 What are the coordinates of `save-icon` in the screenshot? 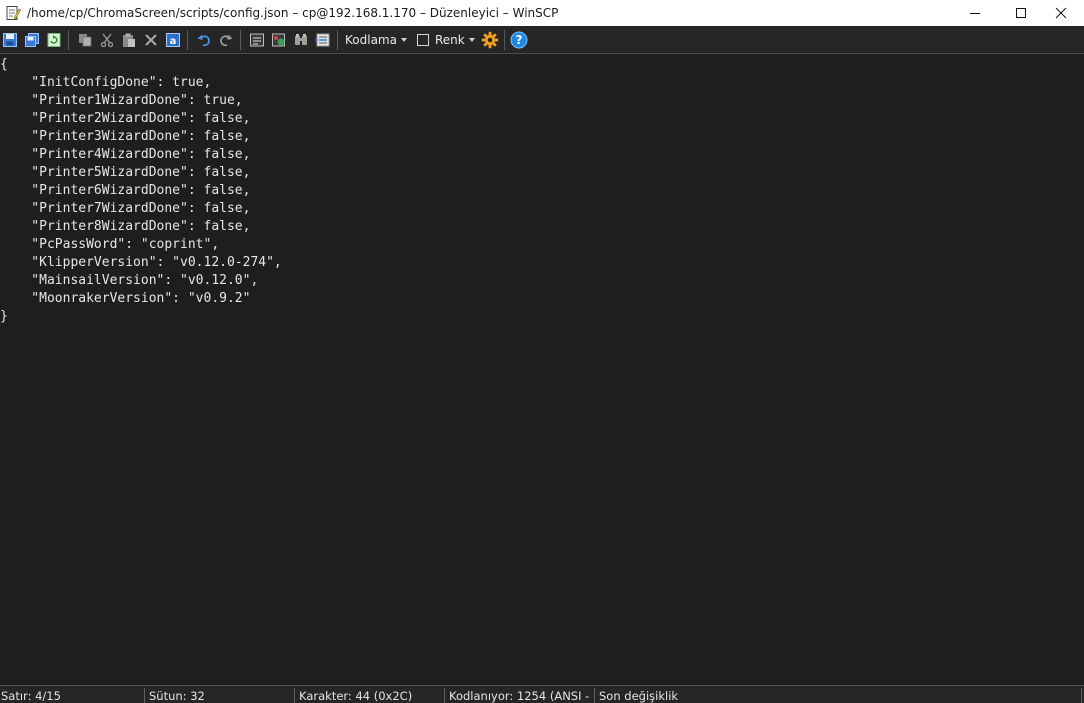 It's located at (10, 39).